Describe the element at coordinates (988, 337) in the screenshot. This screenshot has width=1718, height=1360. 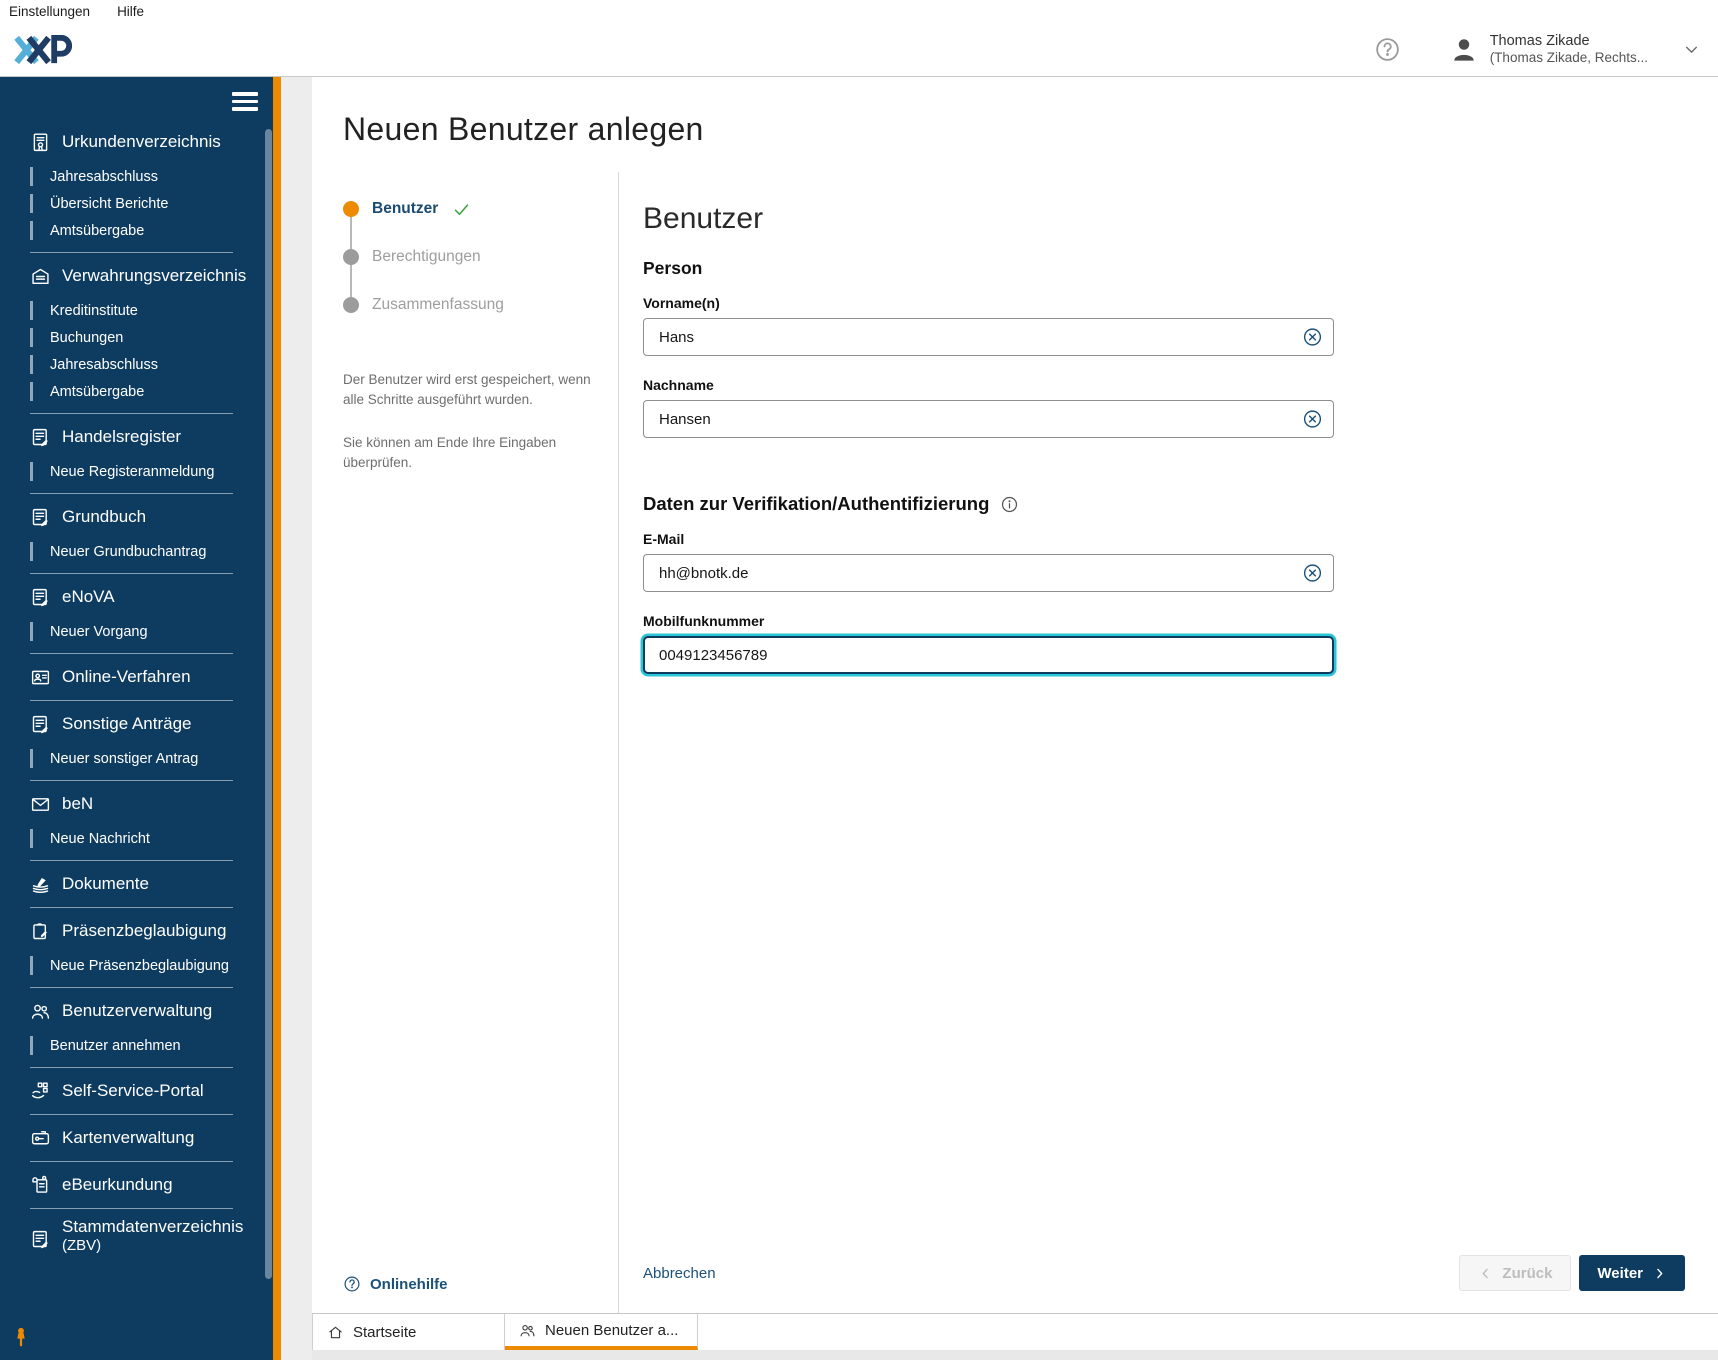
I see `vorname-input` at that location.